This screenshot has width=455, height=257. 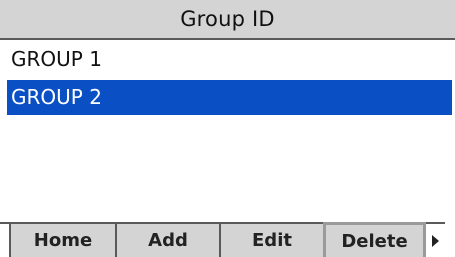 I want to click on softkey-bar: Home Add Edit Delete, so click(x=227, y=239).